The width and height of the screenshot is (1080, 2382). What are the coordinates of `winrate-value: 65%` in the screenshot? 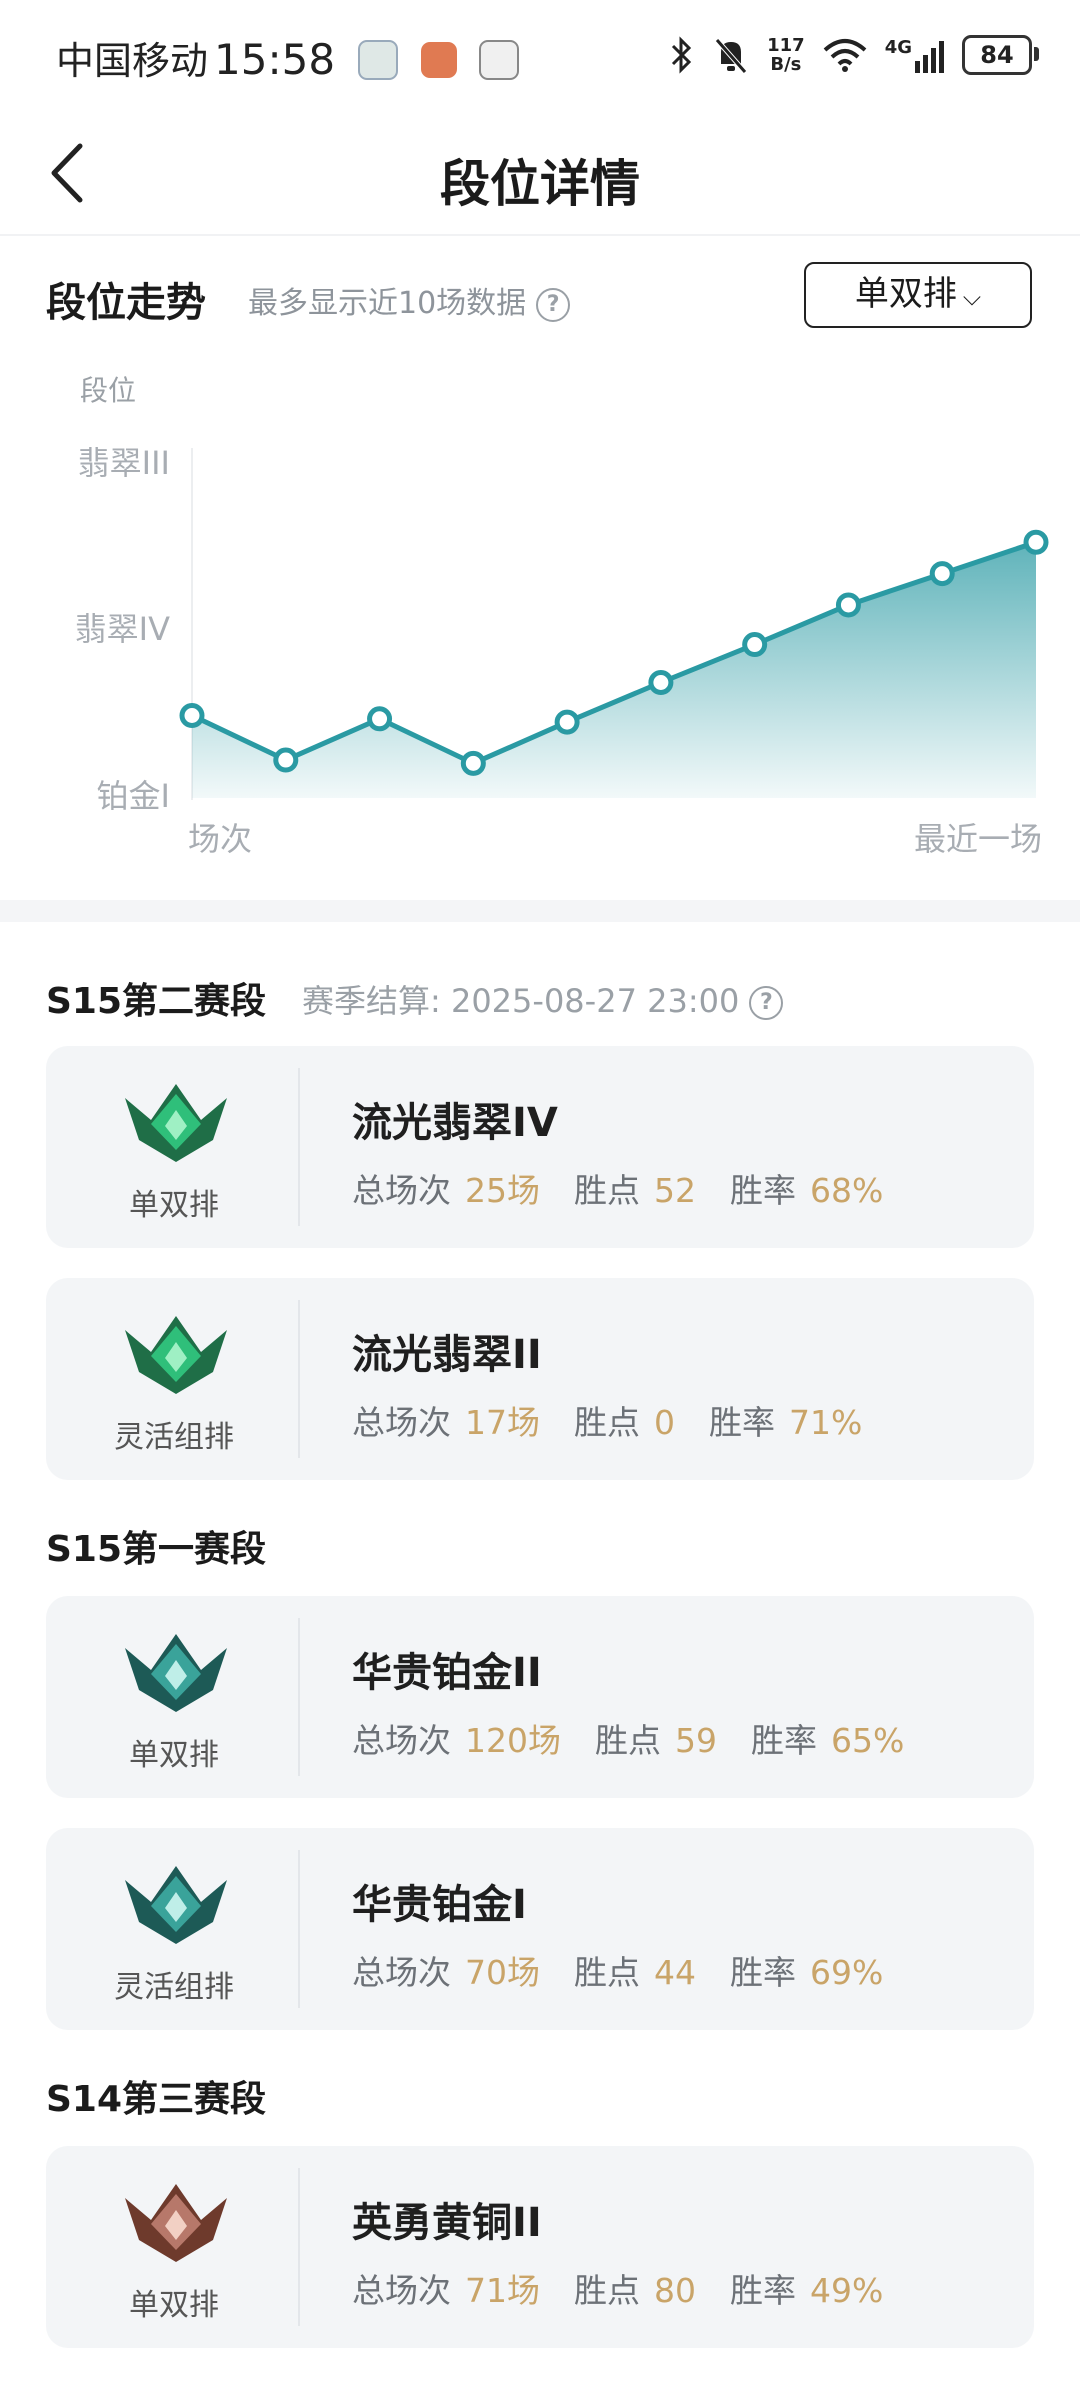 It's located at (868, 1740).